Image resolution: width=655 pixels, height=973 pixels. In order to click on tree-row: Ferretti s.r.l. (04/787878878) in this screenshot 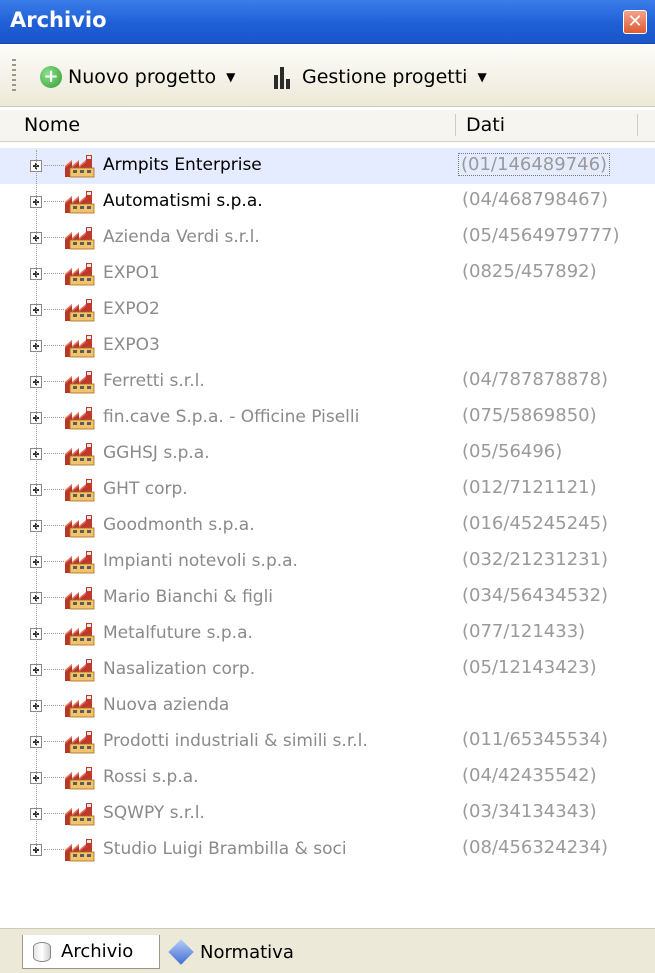, I will do `click(327, 382)`.